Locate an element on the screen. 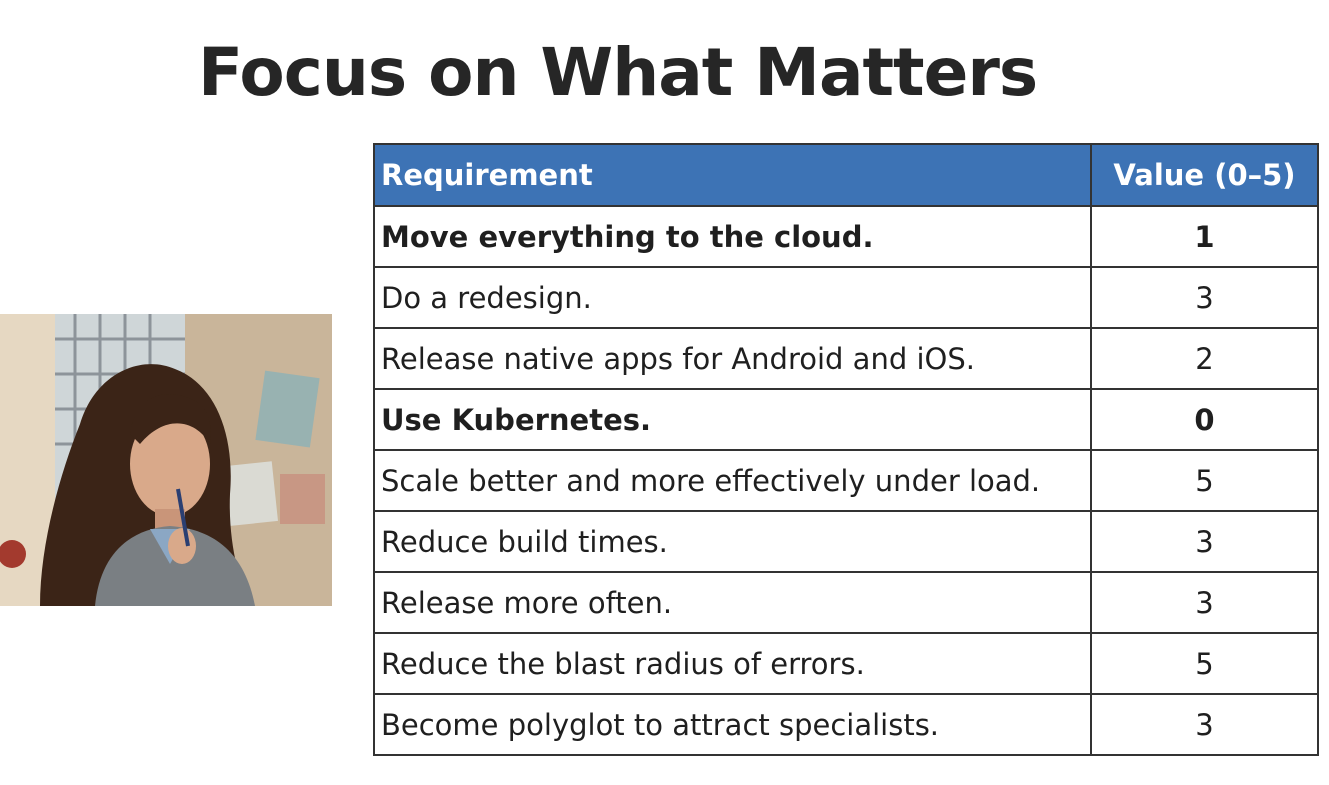 Image resolution: width=1329 pixels, height=785 pixels. table-row: Move everything to the cloud. 1 is located at coordinates (846, 236).